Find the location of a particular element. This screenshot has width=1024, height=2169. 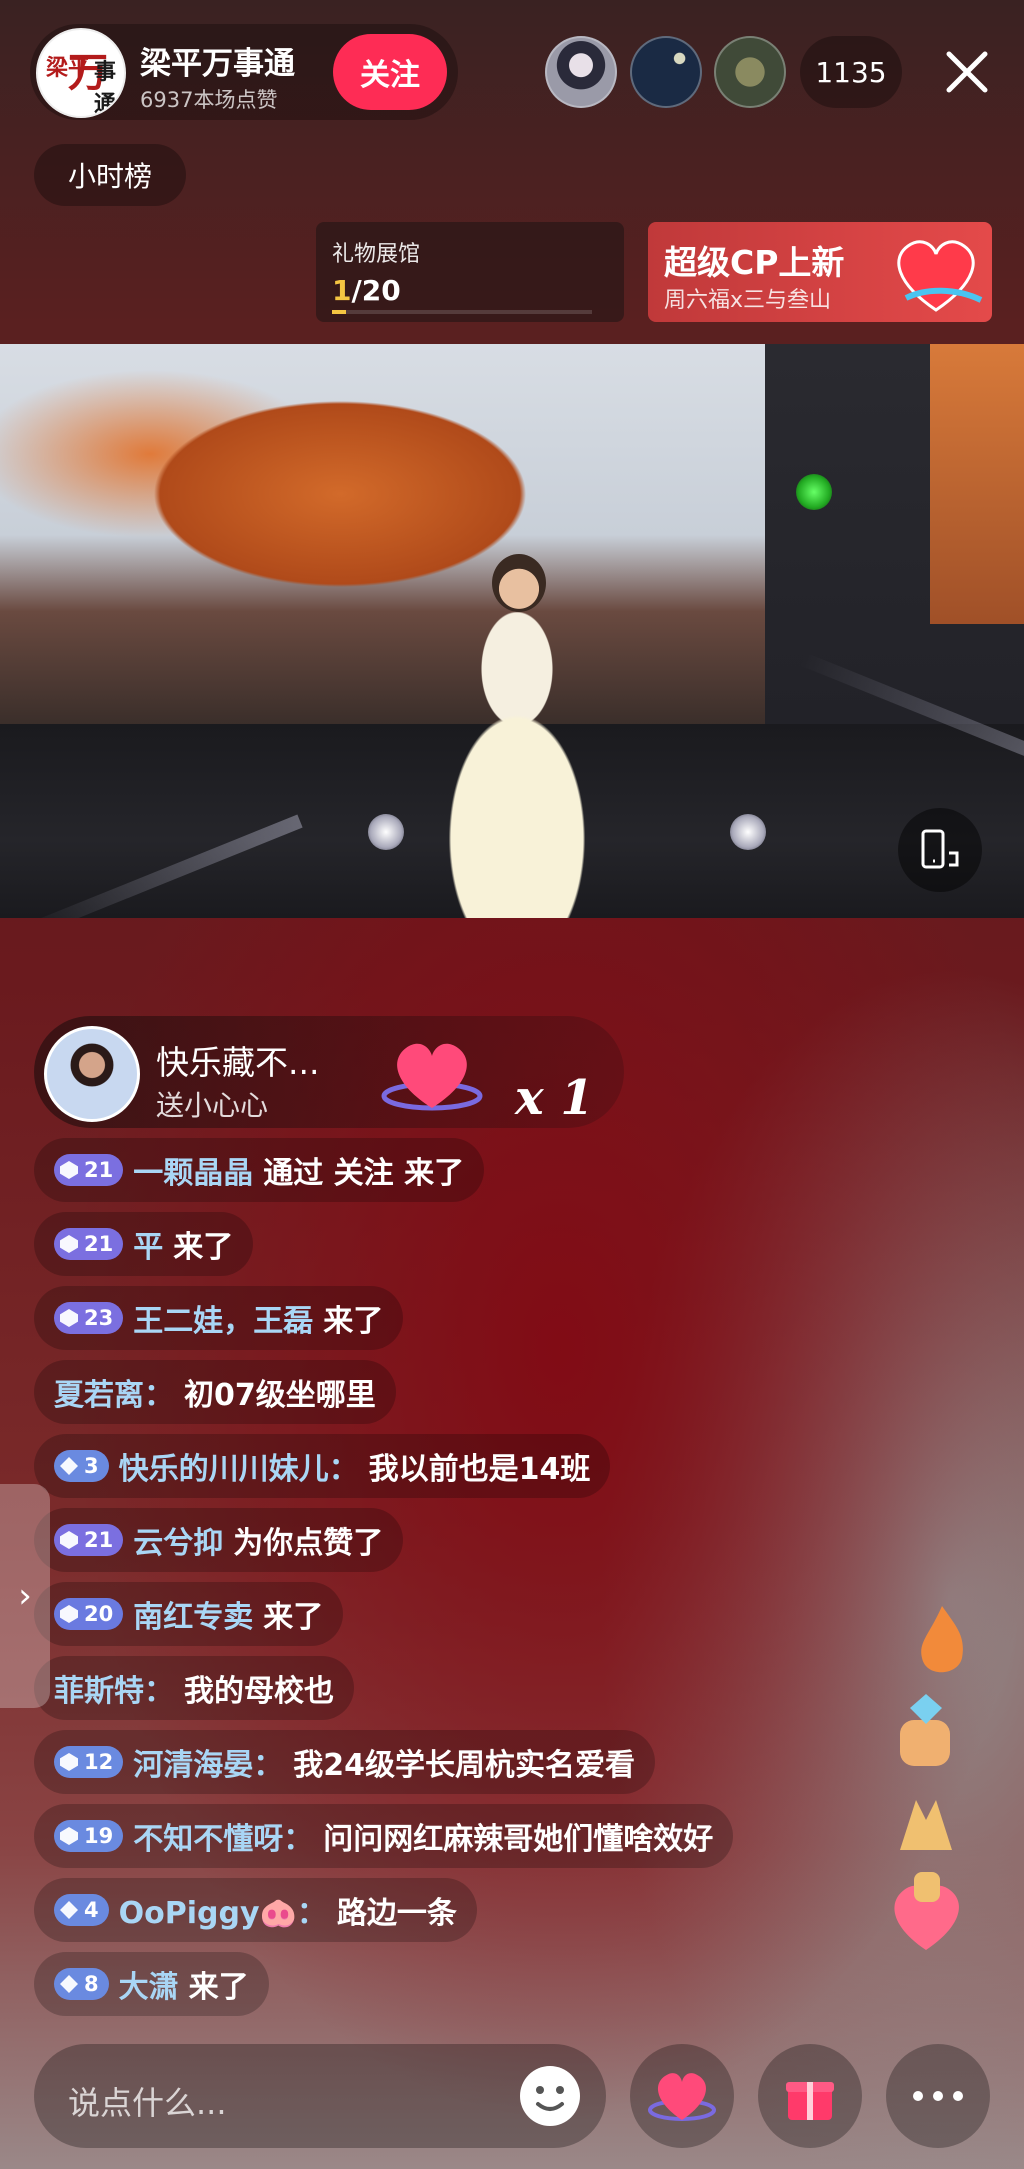

host-likes-count: 6937本场点赞 is located at coordinates (209, 100).